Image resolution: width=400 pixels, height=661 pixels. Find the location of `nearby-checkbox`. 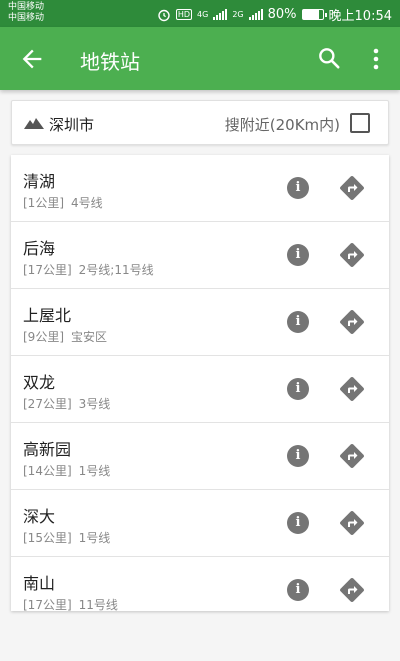

nearby-checkbox is located at coordinates (360, 123).